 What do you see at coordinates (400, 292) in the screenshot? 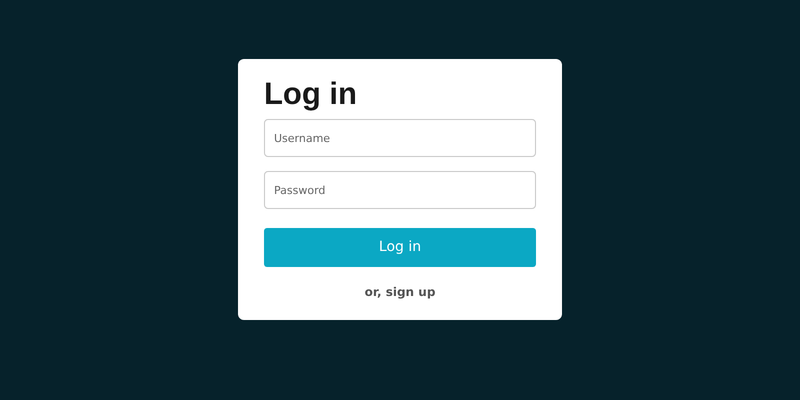
I see `signup-link: or, sign up` at bounding box center [400, 292].